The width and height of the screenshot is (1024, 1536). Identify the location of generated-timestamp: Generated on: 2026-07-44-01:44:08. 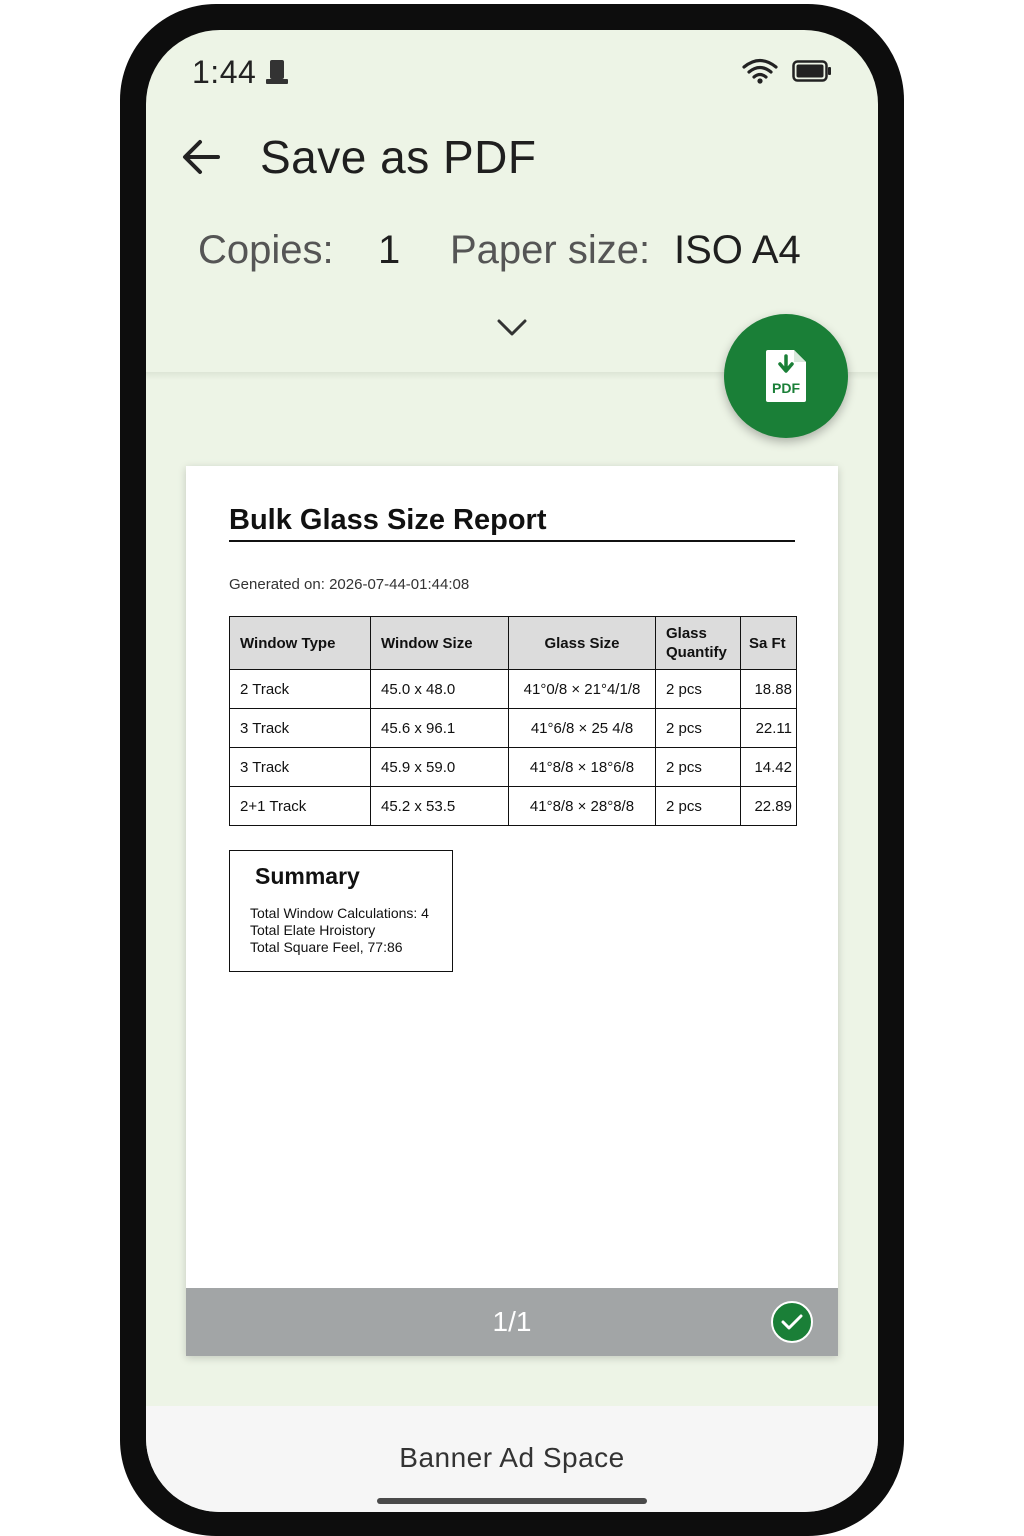
(349, 584).